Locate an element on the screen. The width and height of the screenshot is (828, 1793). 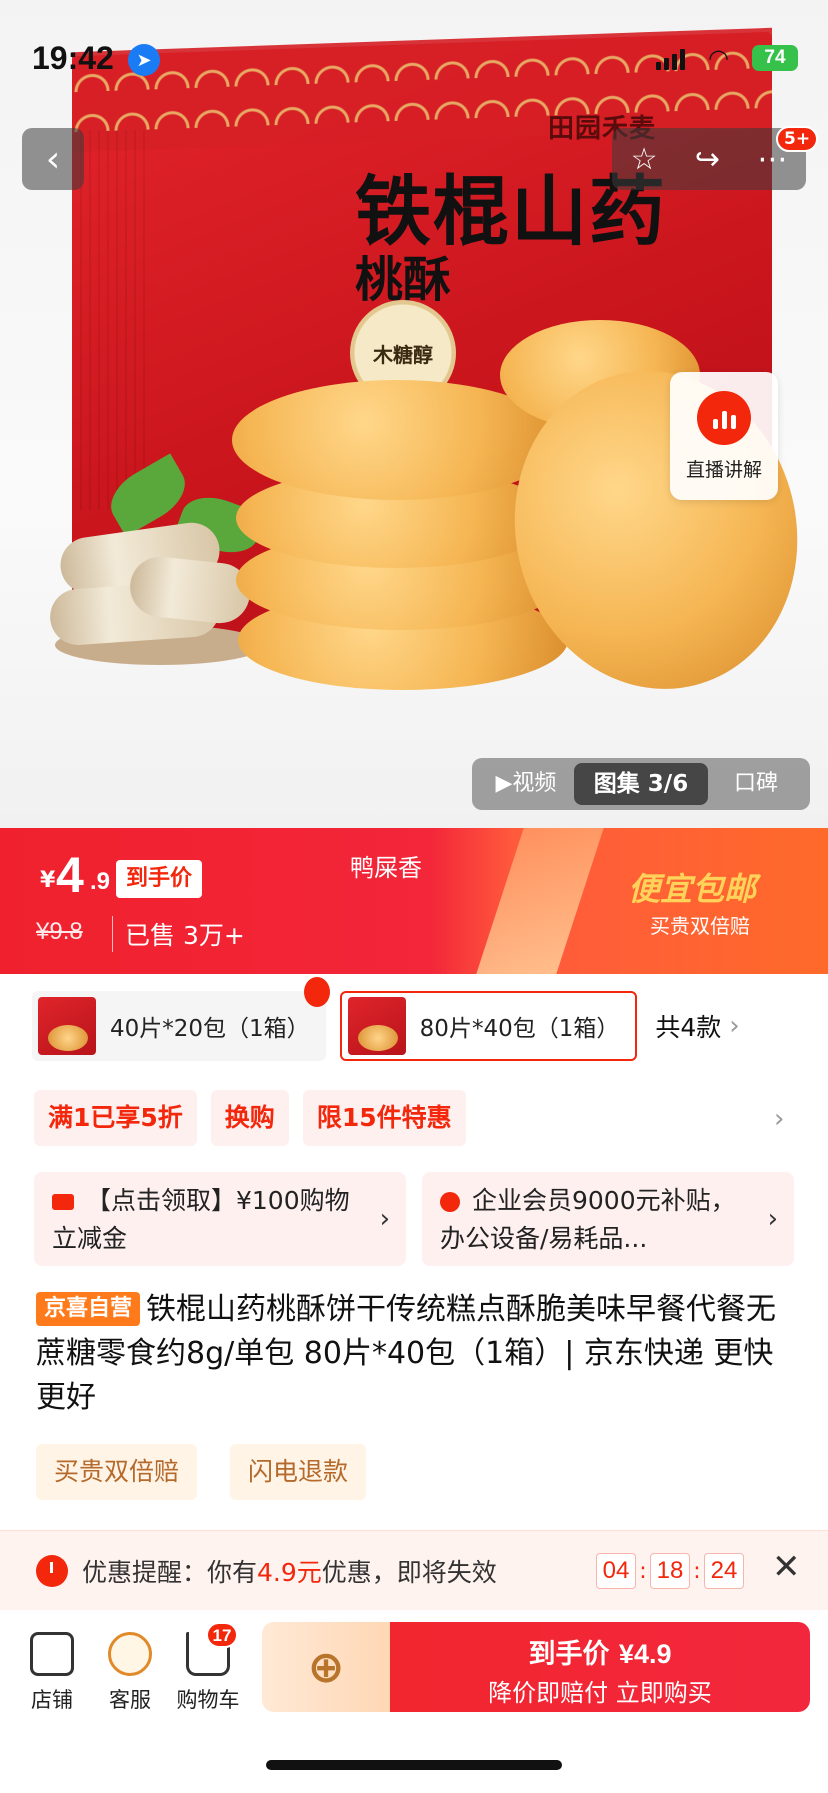
timer-hours: 04 is located at coordinates (616, 1571).